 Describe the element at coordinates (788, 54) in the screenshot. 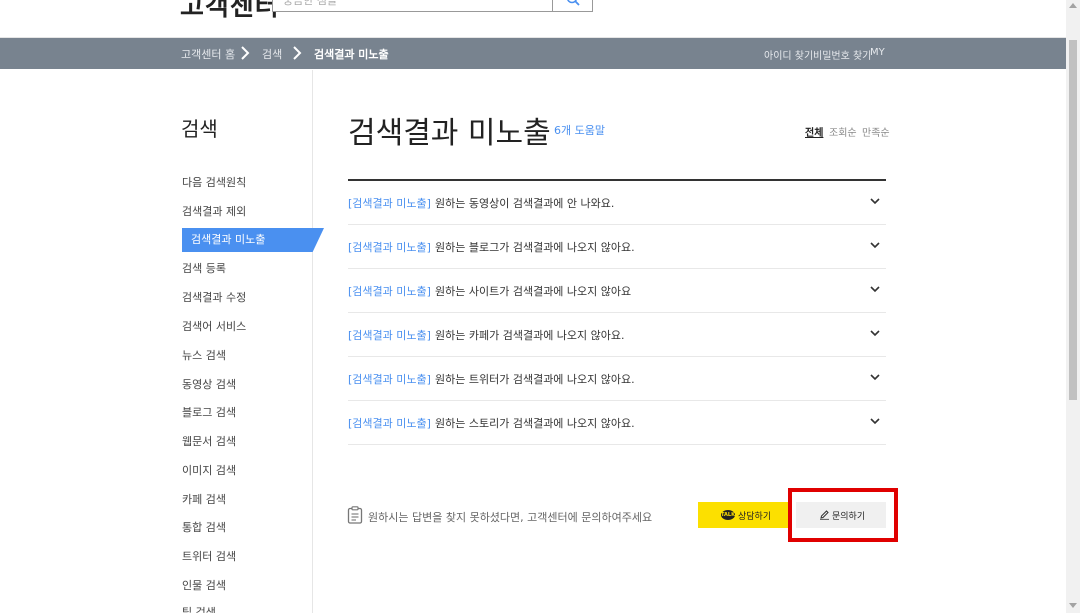

I see `find-id-link: 아이디 찾기` at that location.